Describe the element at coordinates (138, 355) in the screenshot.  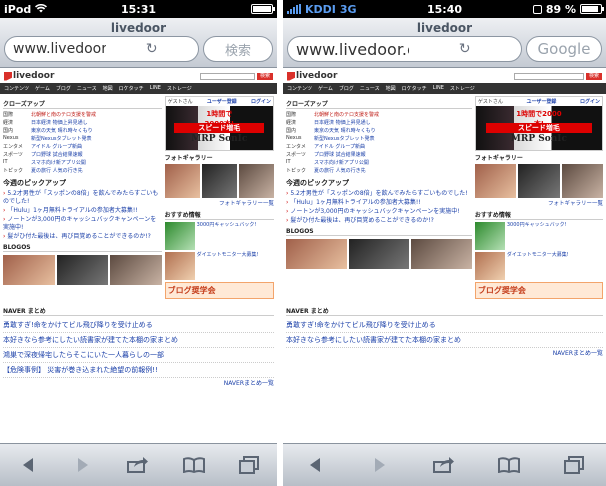
I see `naver-item: 鴻巣で深夜帰宅したらそこにいた一人暮らしの一部` at that location.